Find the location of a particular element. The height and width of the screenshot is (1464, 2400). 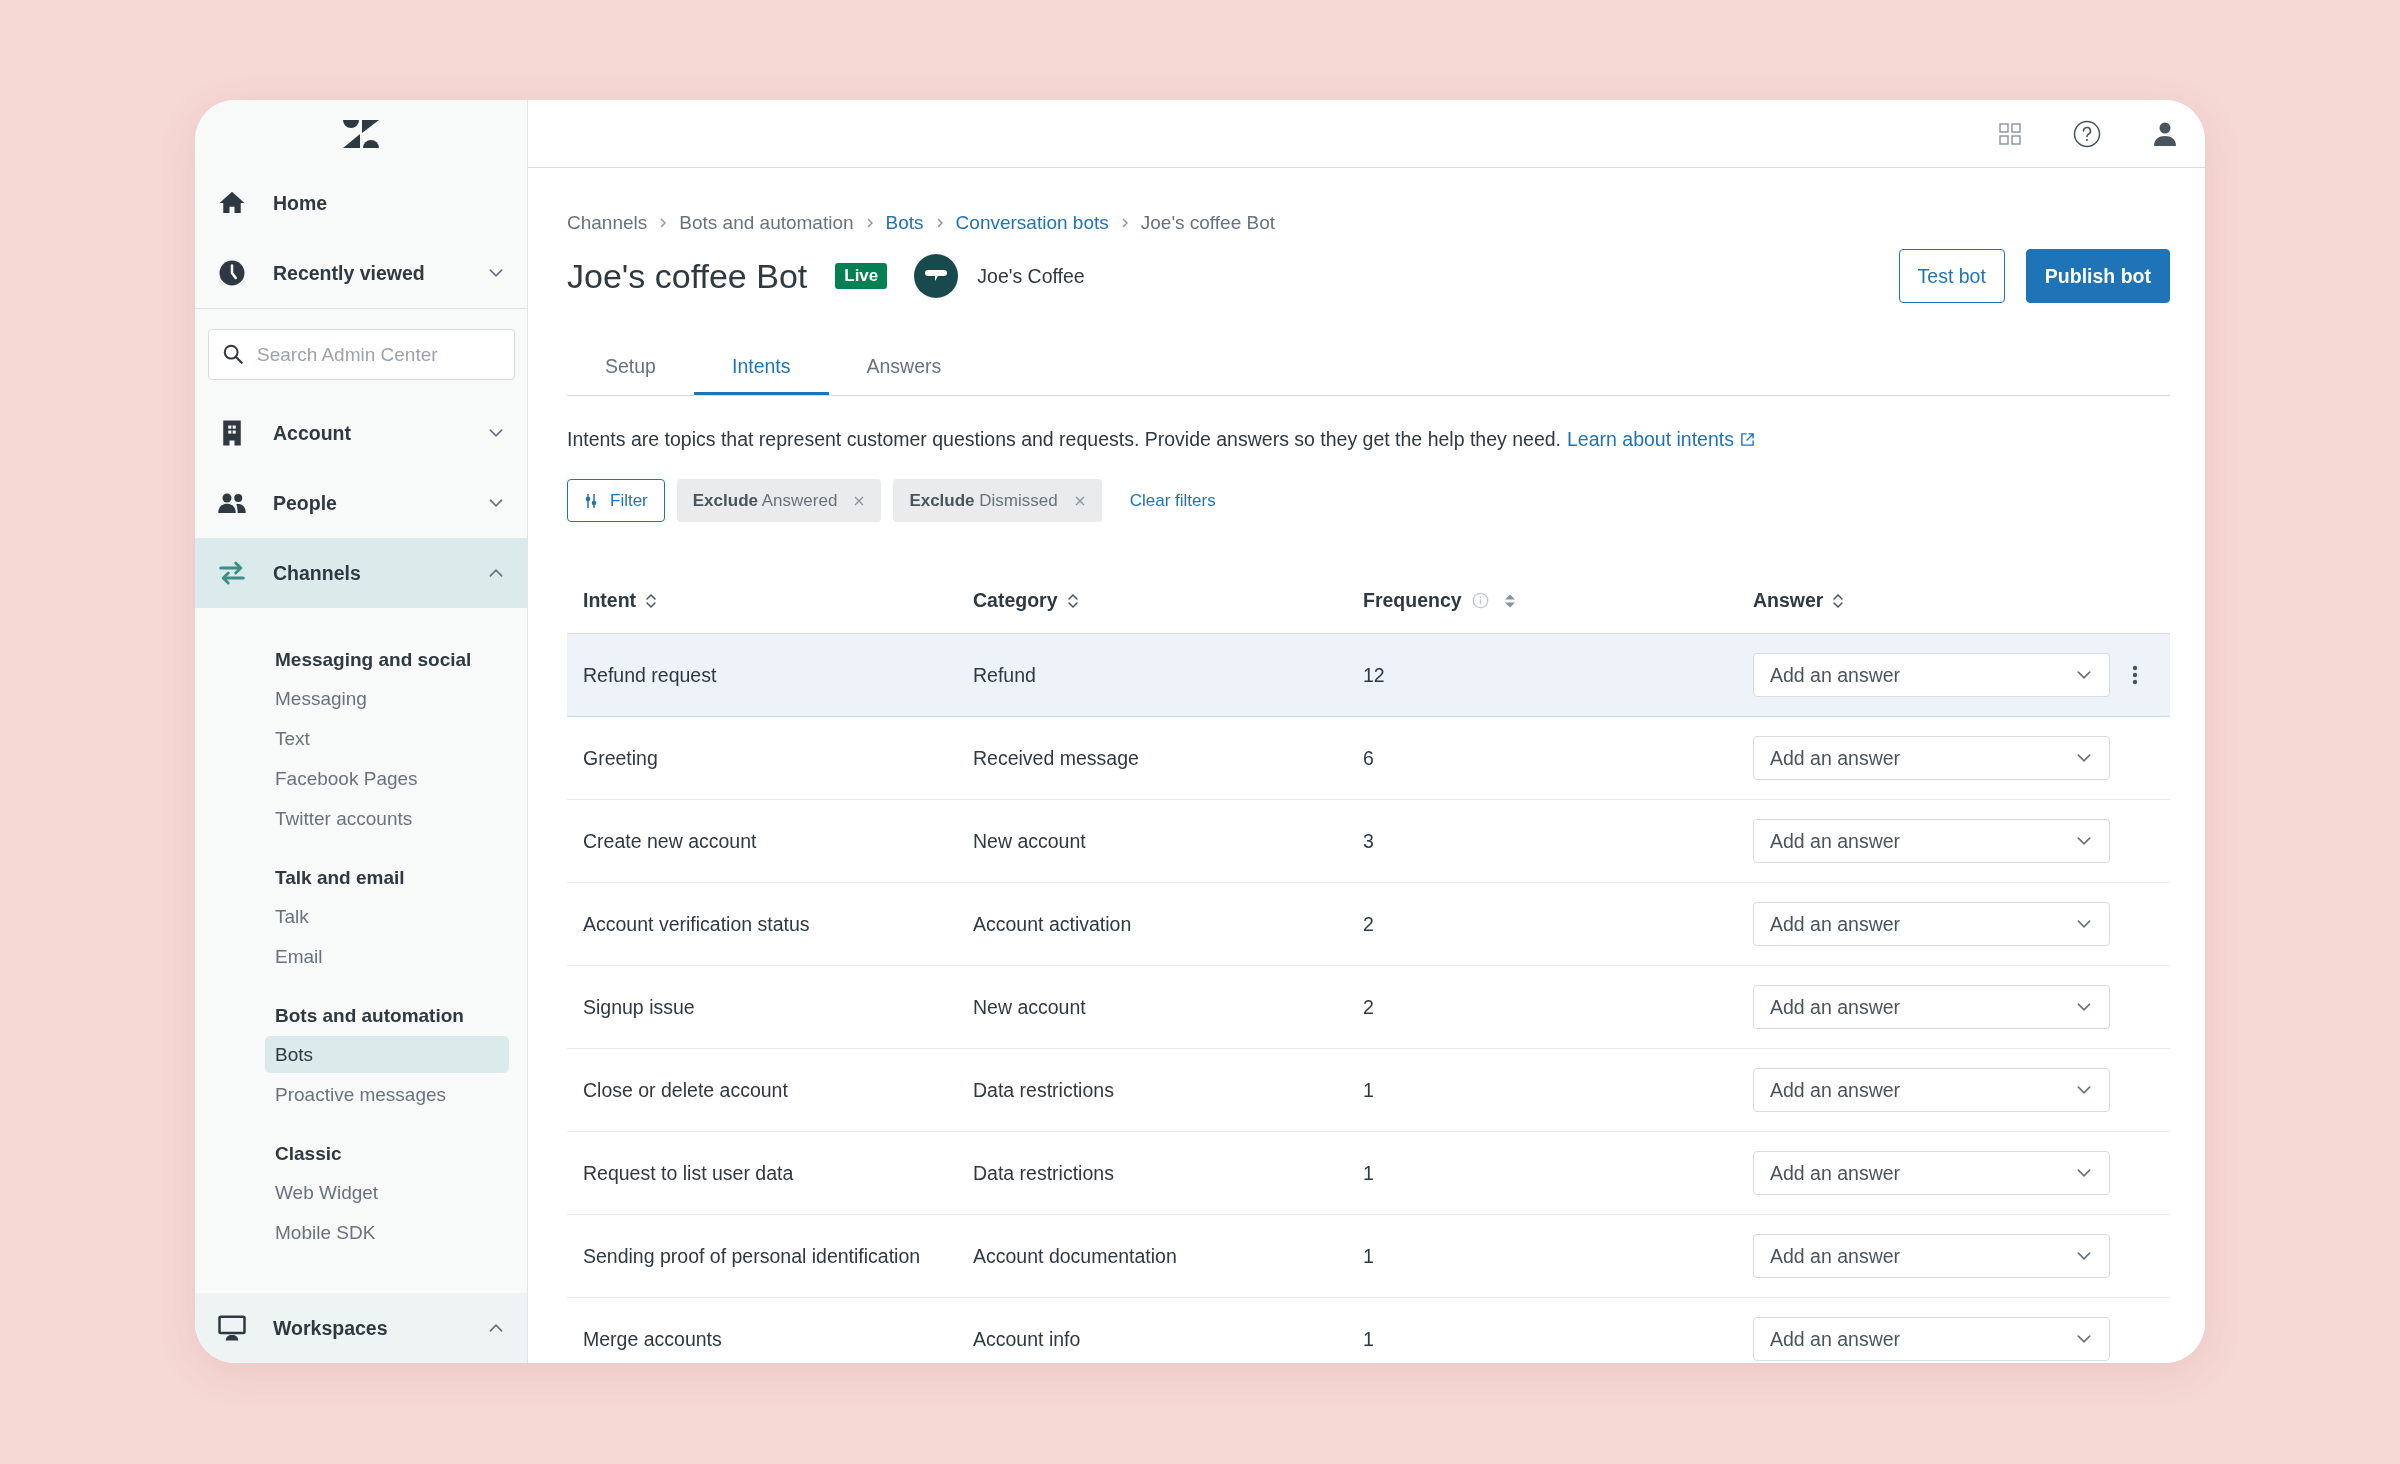

table-cell-text: 3 is located at coordinates (1368, 841).